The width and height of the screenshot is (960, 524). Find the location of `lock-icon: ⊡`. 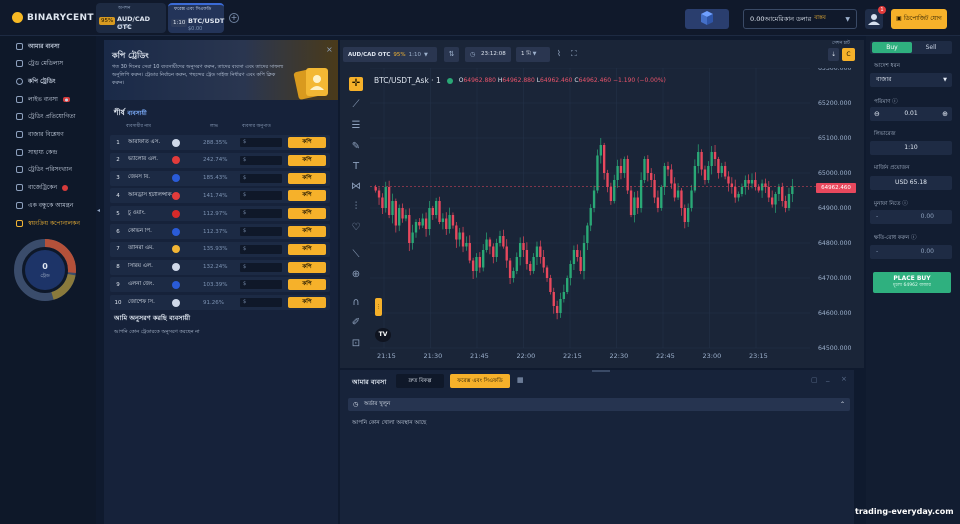

lock-icon: ⊡ is located at coordinates (356, 344).